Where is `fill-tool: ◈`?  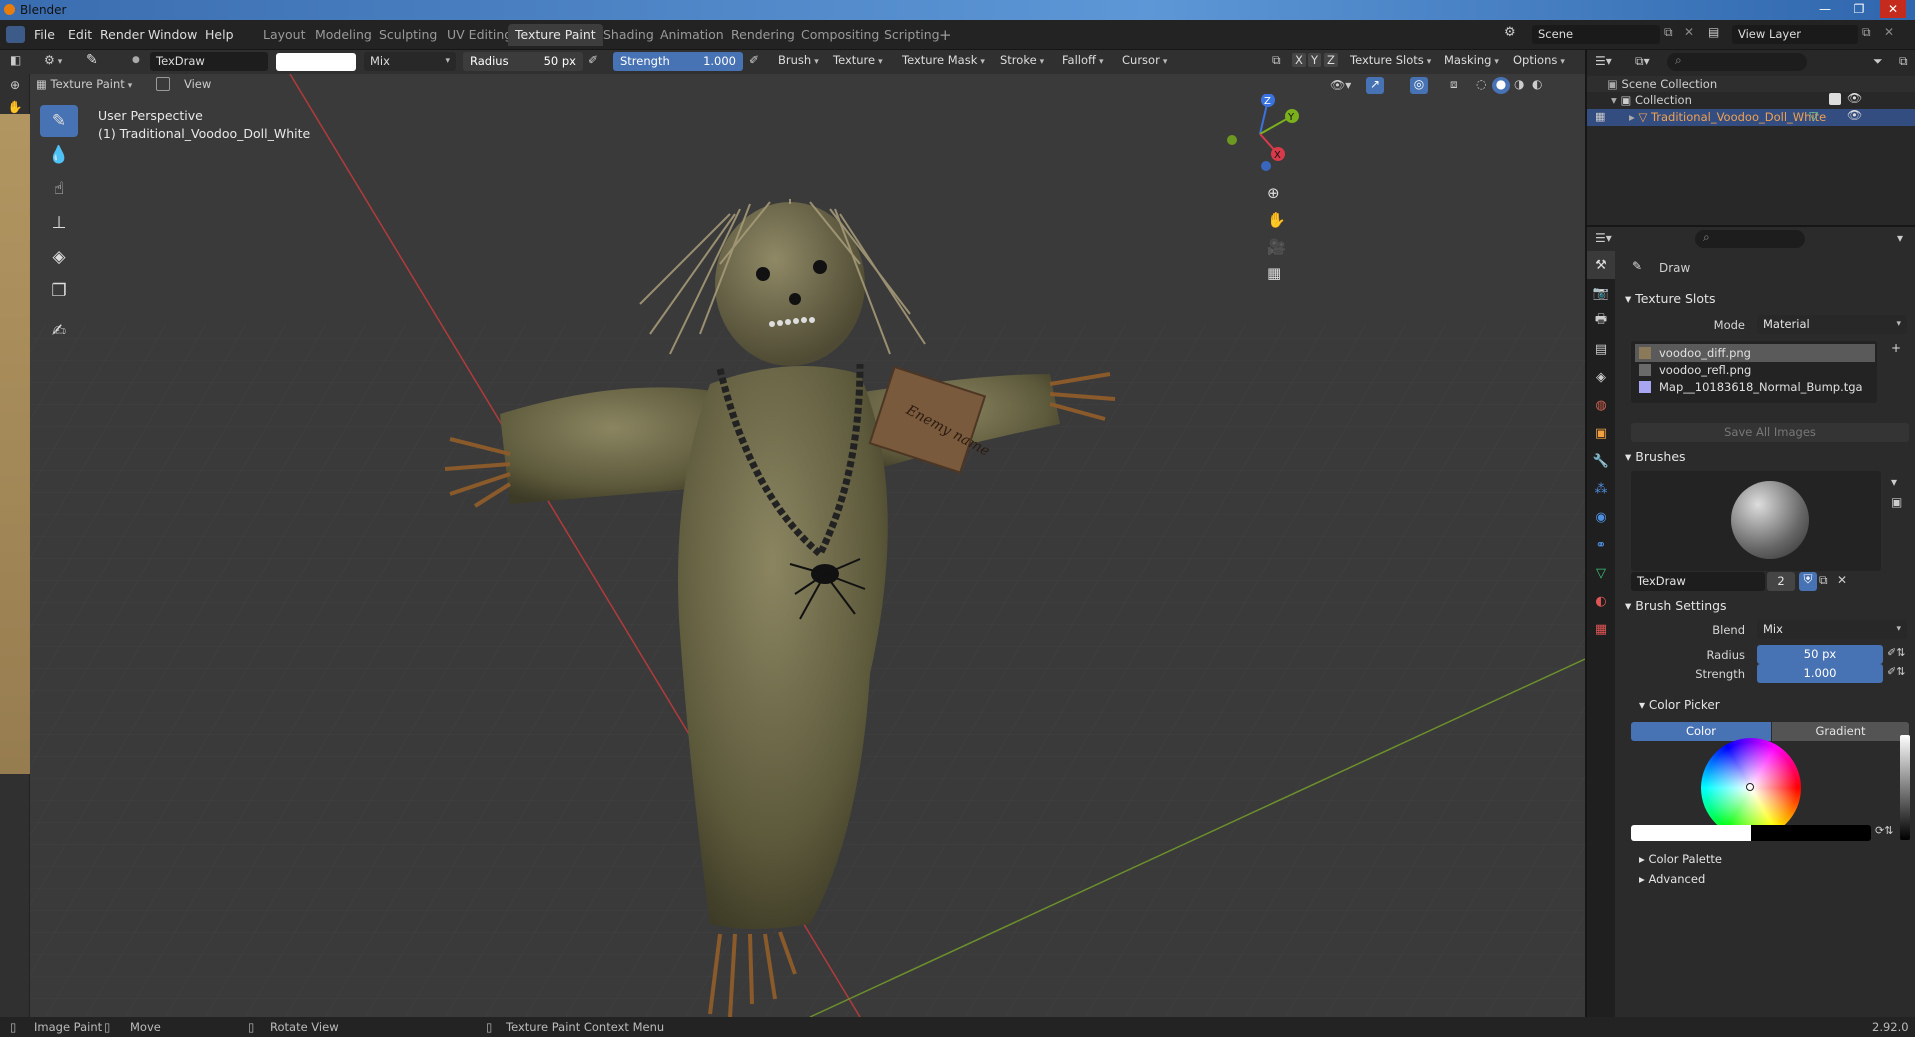 fill-tool: ◈ is located at coordinates (59, 257).